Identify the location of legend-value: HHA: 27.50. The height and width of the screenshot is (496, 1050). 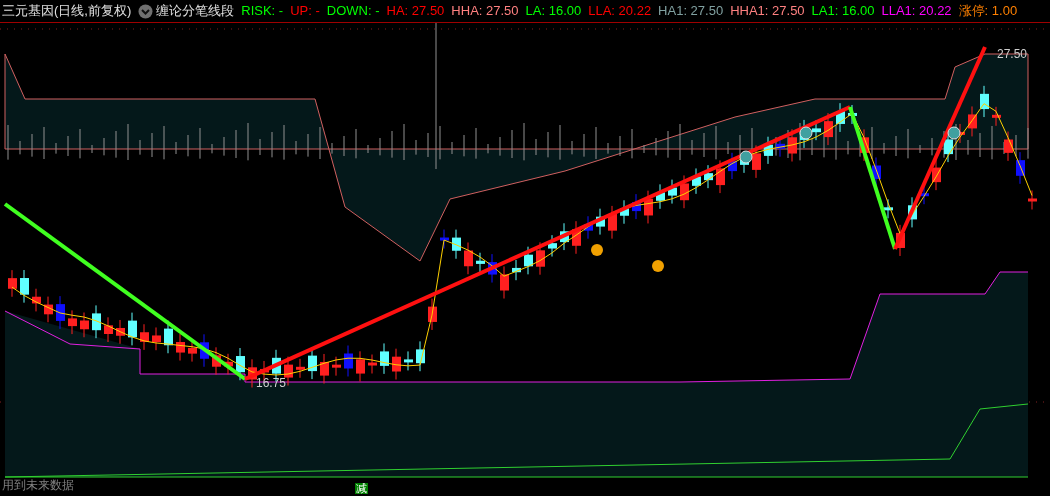
(485, 11).